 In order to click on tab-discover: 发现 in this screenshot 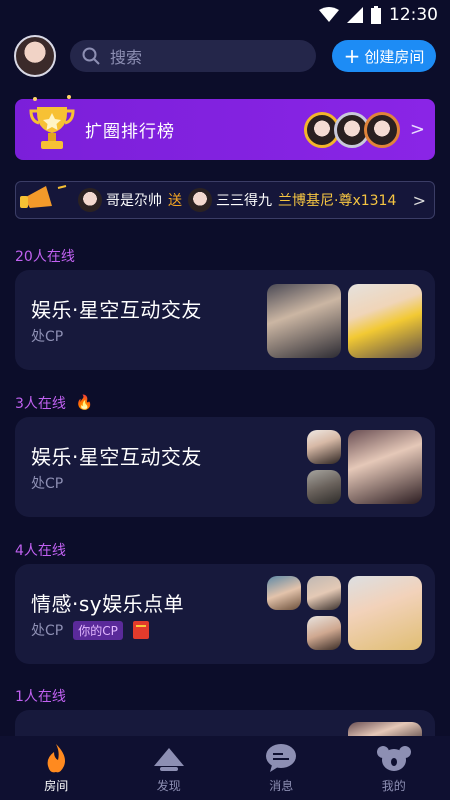, I will do `click(169, 768)`.